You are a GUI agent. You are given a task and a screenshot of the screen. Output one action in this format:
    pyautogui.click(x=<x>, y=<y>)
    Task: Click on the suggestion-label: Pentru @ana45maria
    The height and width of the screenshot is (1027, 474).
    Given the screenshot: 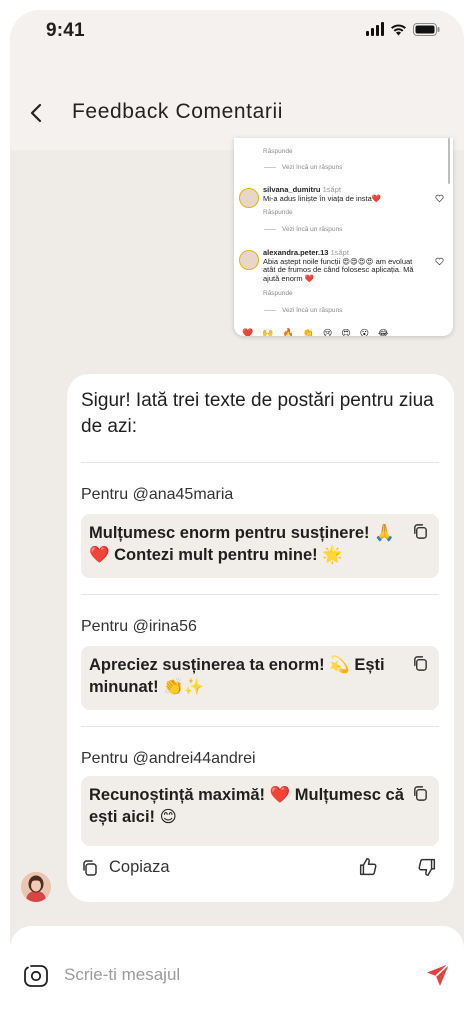 What is the action you would take?
    pyautogui.click(x=157, y=494)
    